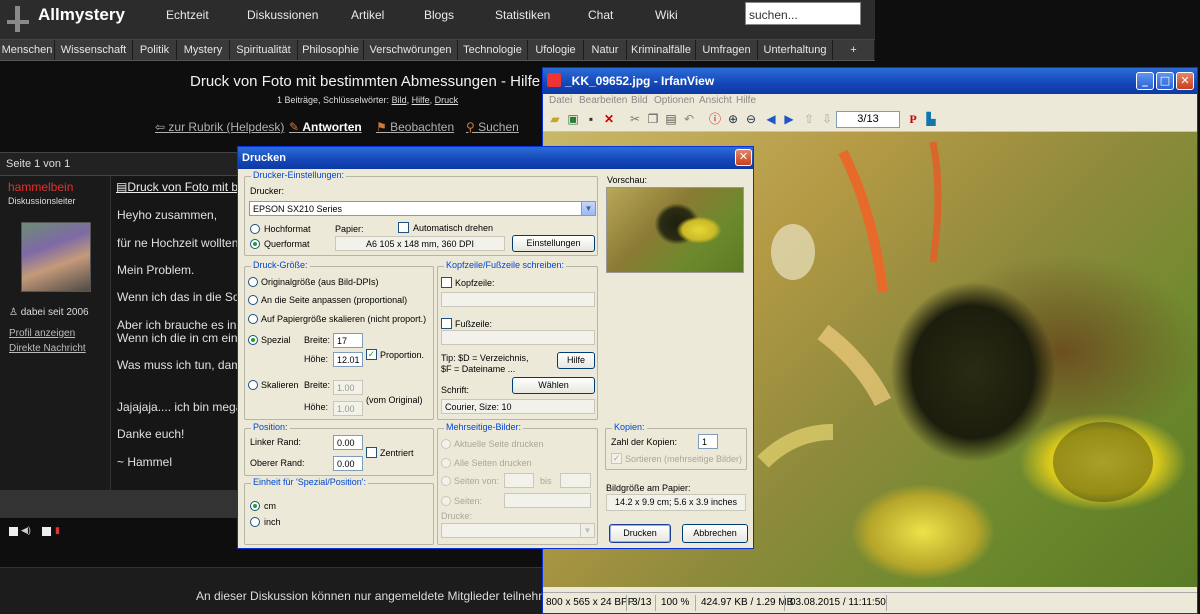  What do you see at coordinates (253, 282) in the screenshot?
I see `original-size-radio` at bounding box center [253, 282].